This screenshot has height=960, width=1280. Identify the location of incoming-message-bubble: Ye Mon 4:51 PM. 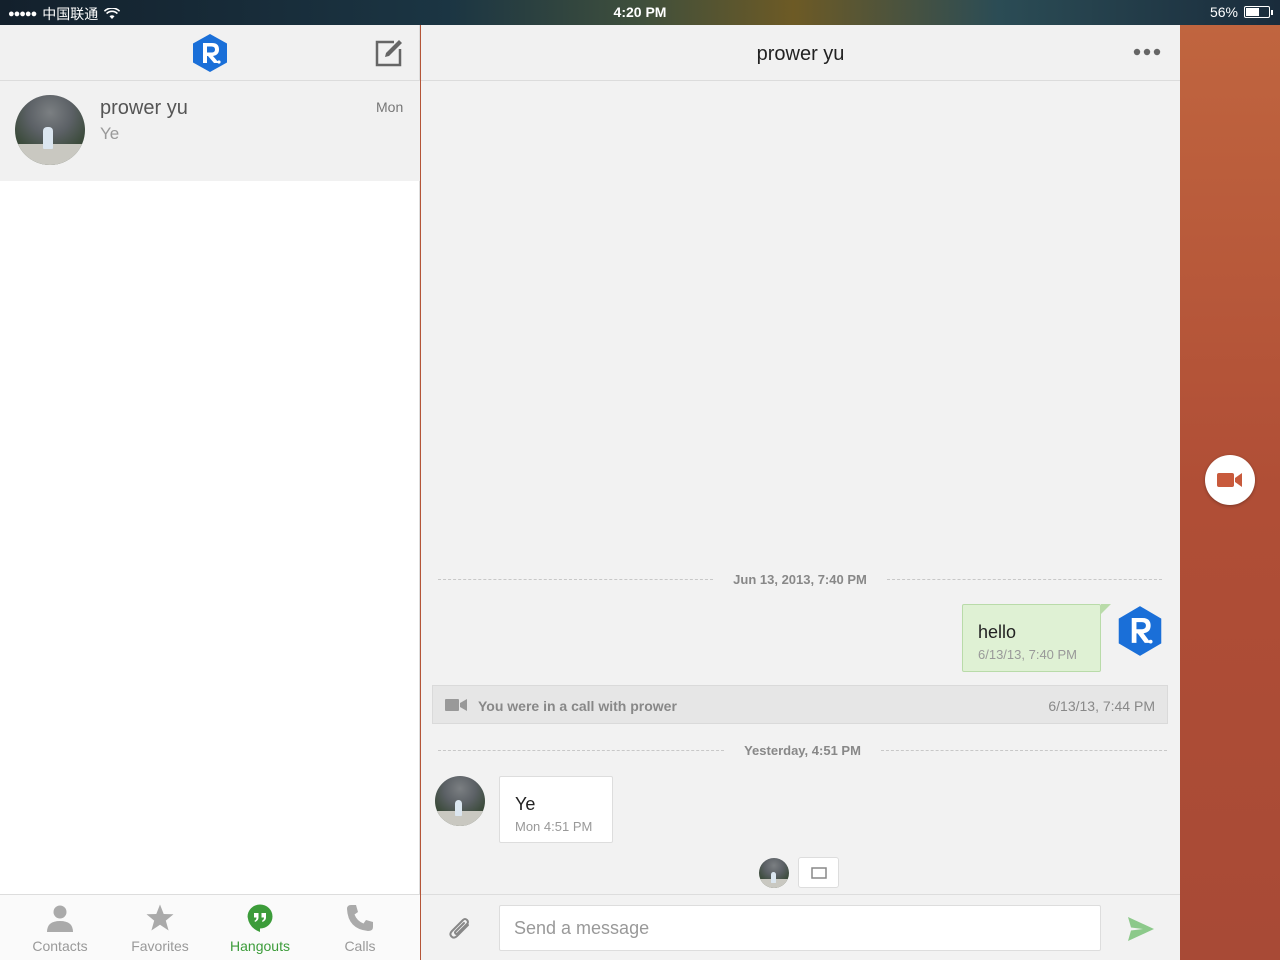
(556, 809).